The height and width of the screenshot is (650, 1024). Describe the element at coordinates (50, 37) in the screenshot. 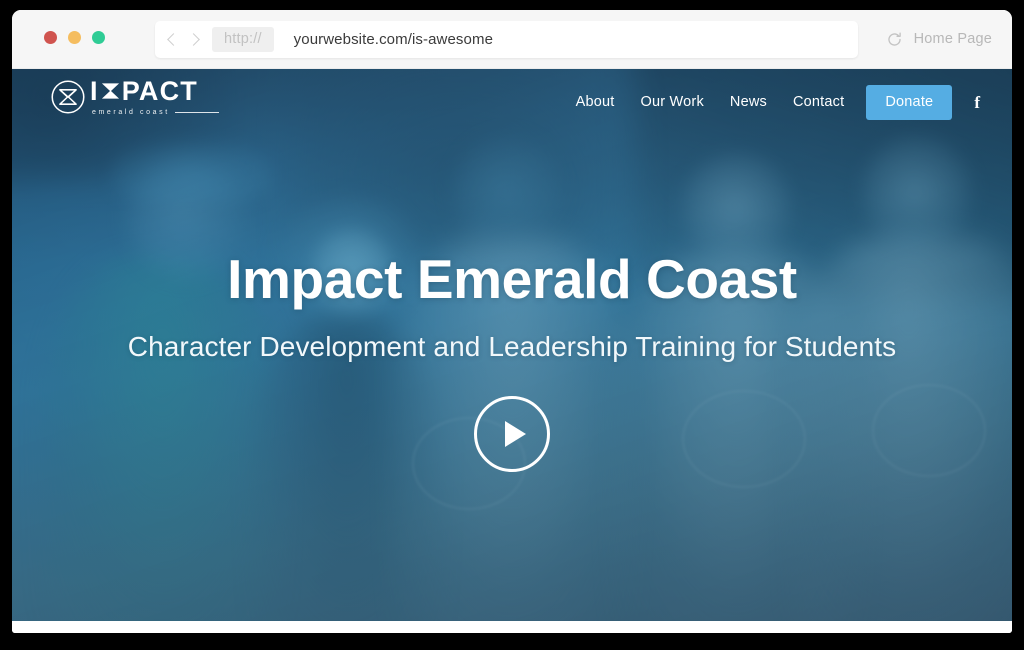

I see `close-window-button` at that location.